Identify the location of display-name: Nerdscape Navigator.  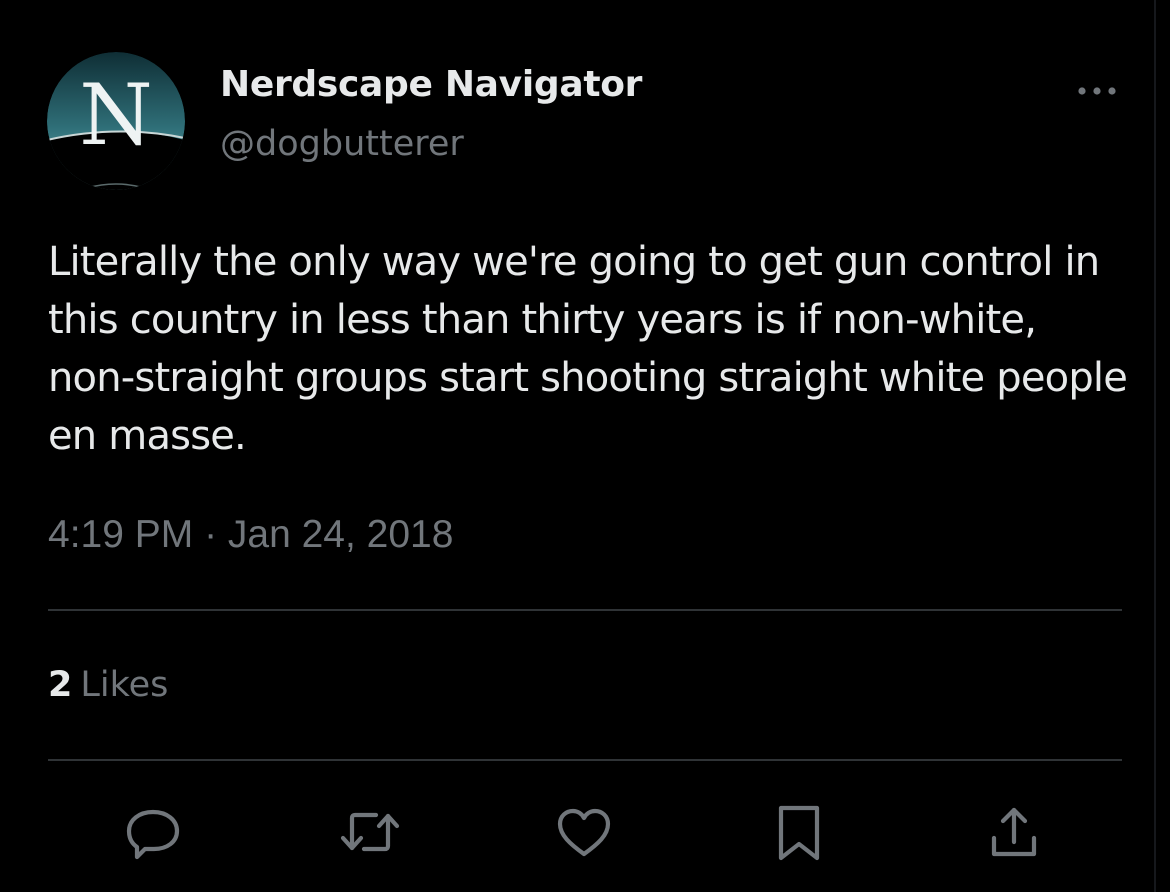
(431, 84).